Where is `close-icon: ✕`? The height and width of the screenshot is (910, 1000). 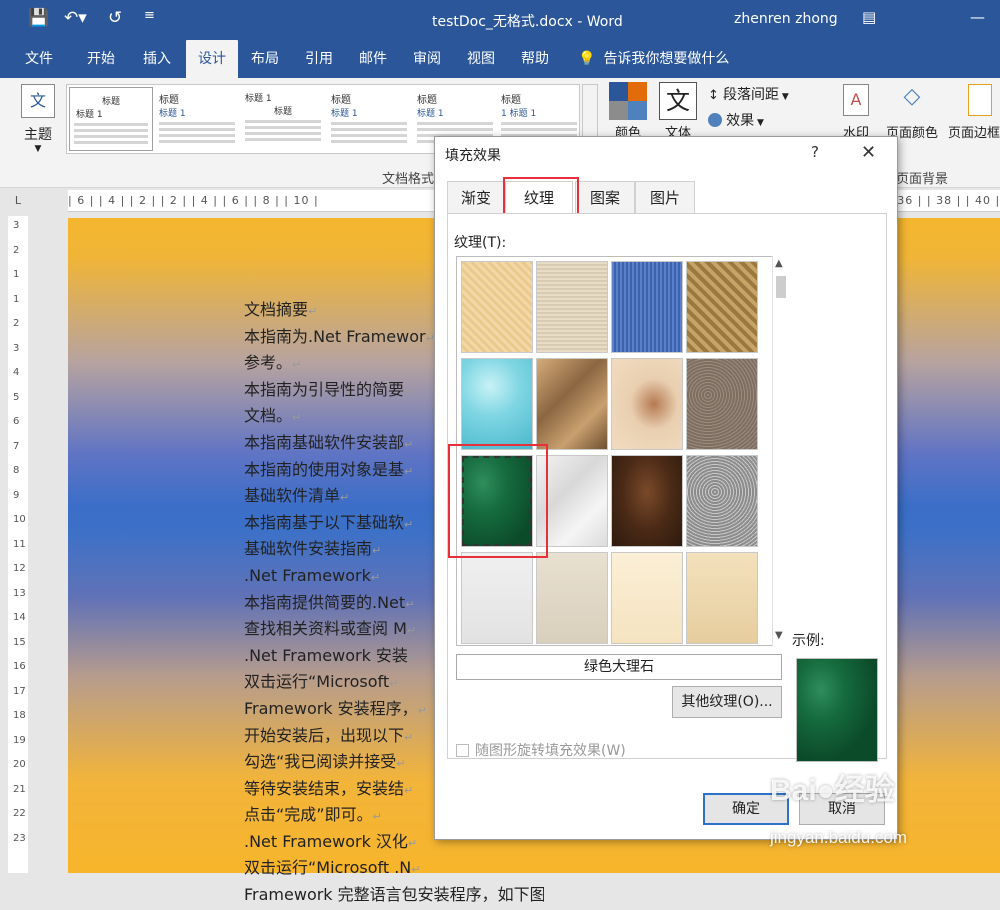
close-icon: ✕ is located at coordinates (868, 152).